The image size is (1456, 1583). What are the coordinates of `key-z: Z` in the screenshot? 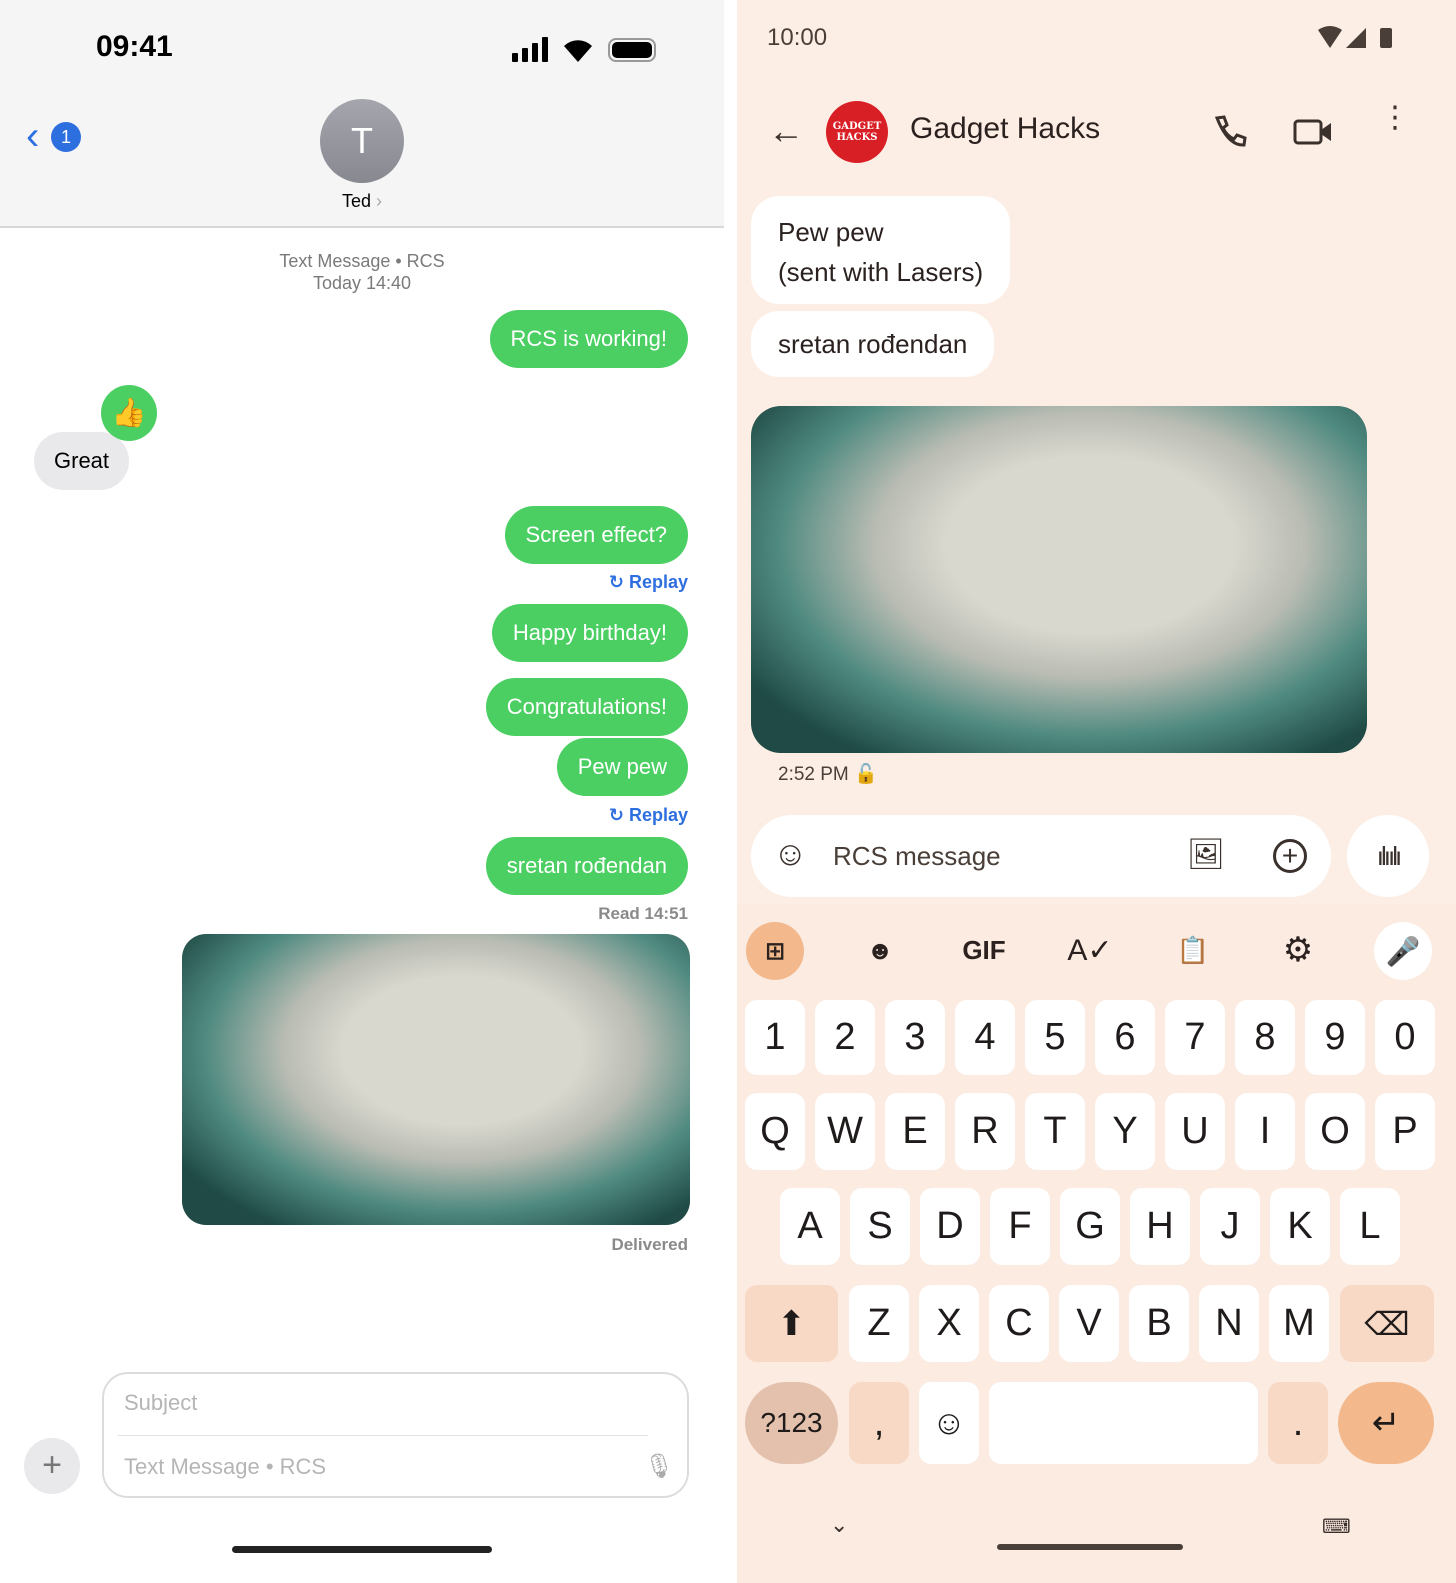 It's located at (879, 1323).